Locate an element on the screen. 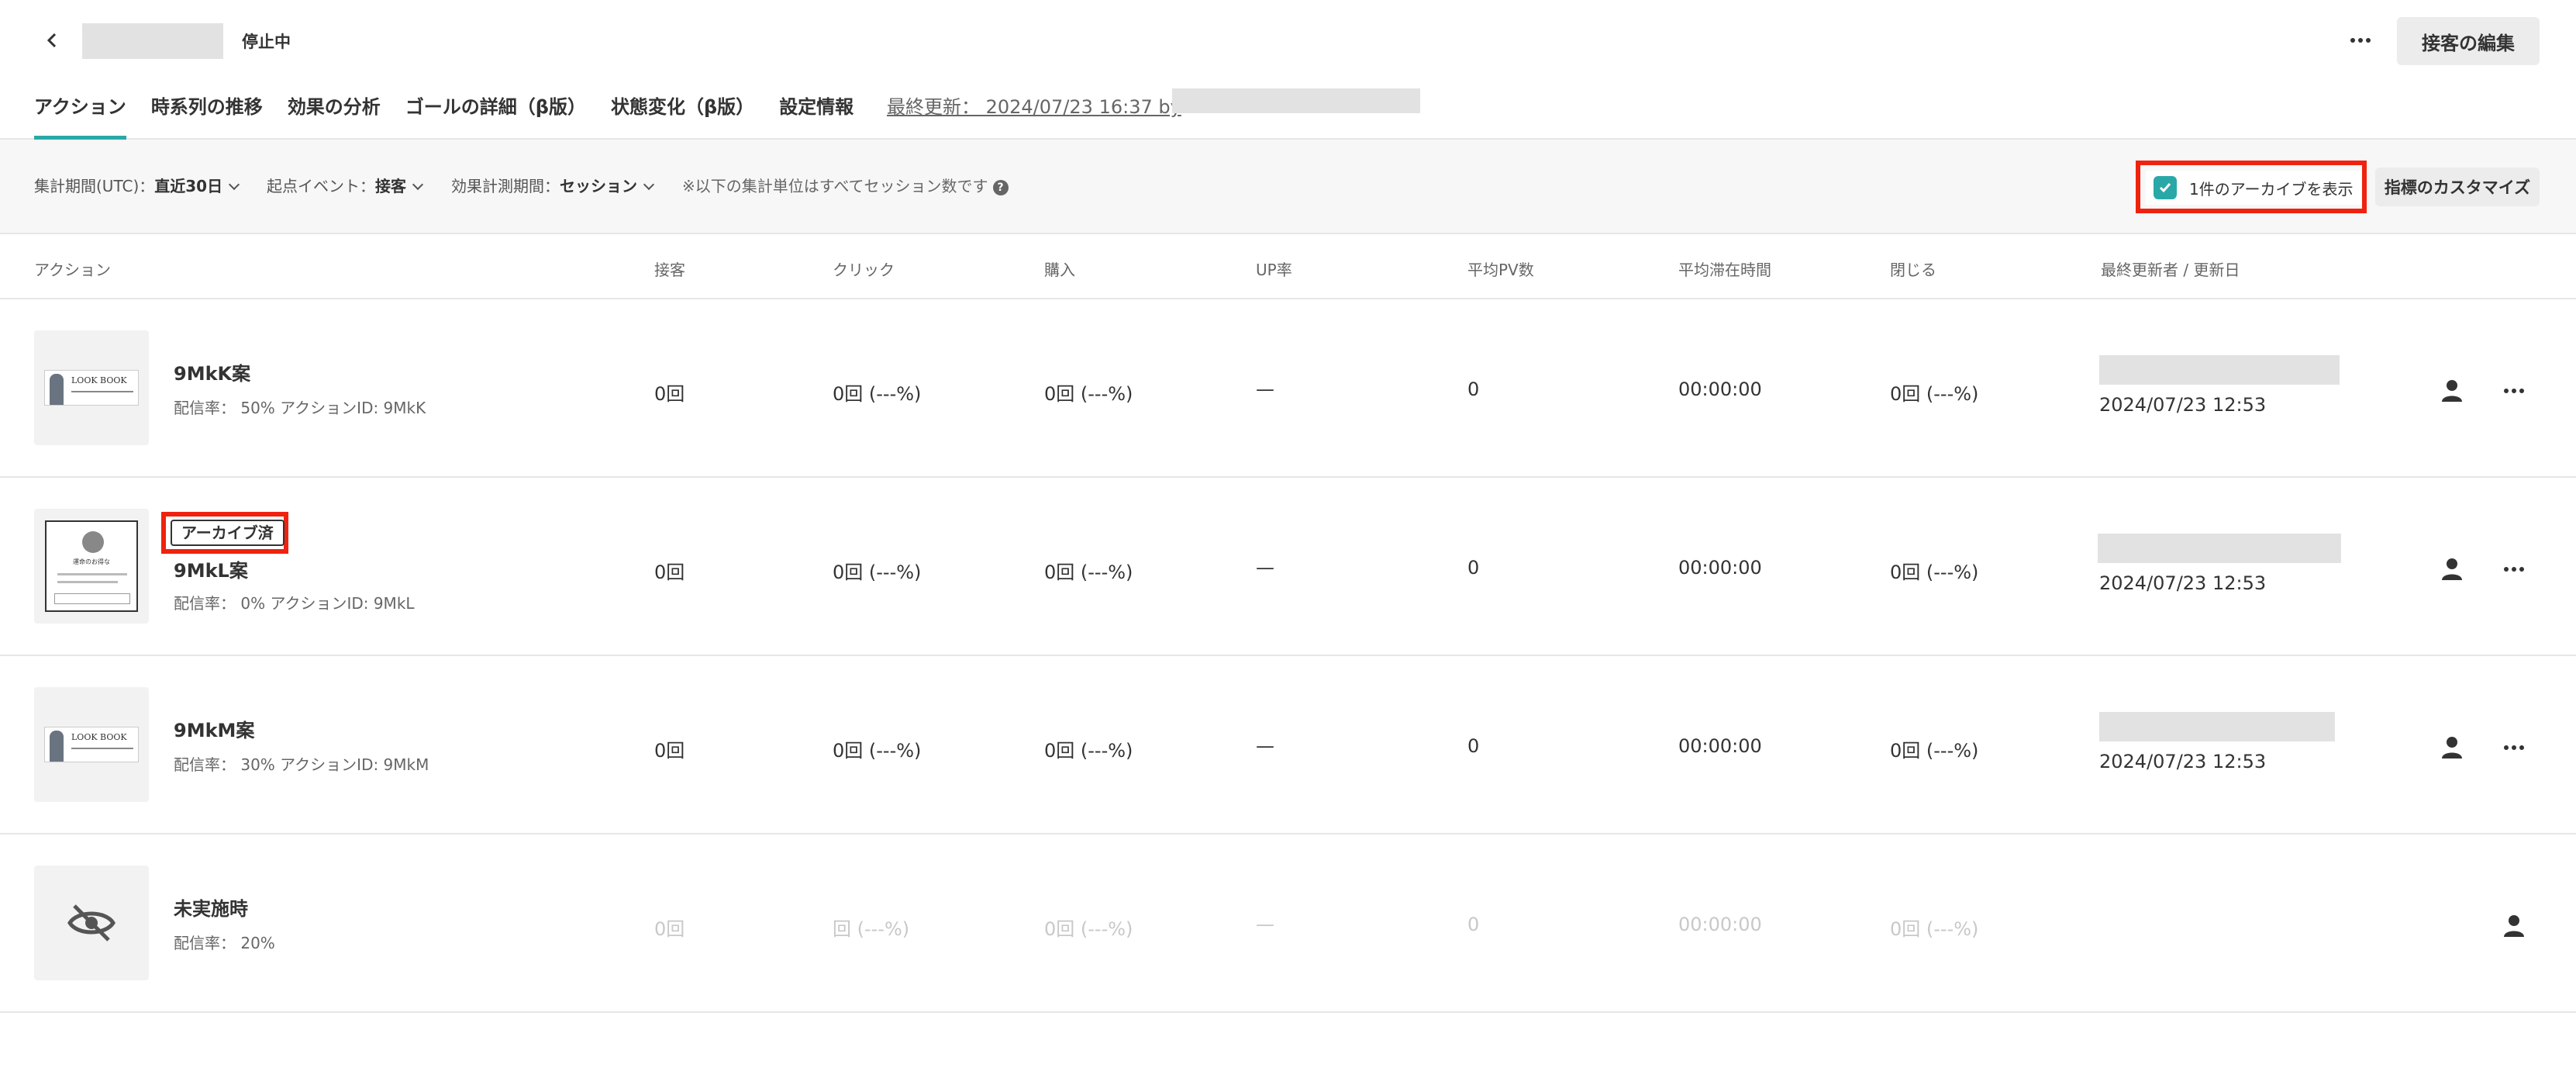  chevron-left-icon is located at coordinates (52, 40).